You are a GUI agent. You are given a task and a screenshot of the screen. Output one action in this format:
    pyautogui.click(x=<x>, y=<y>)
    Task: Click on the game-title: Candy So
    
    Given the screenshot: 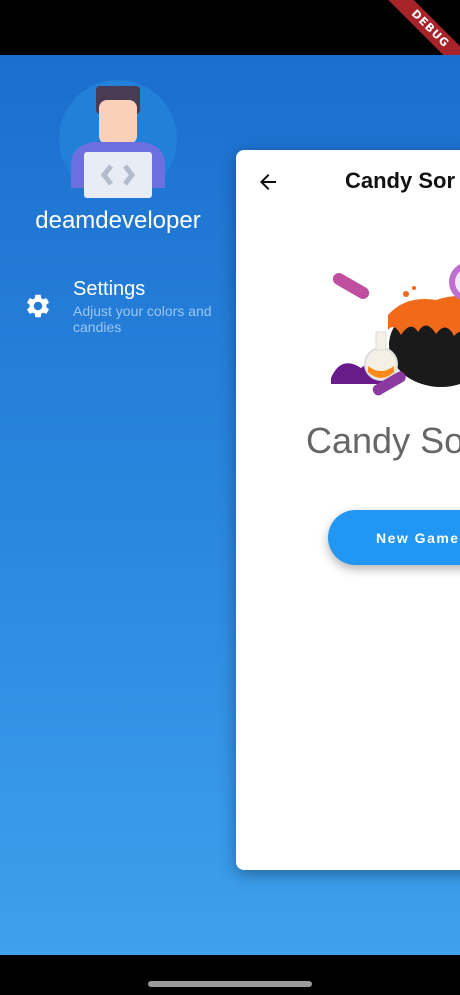 What is the action you would take?
    pyautogui.click(x=383, y=440)
    